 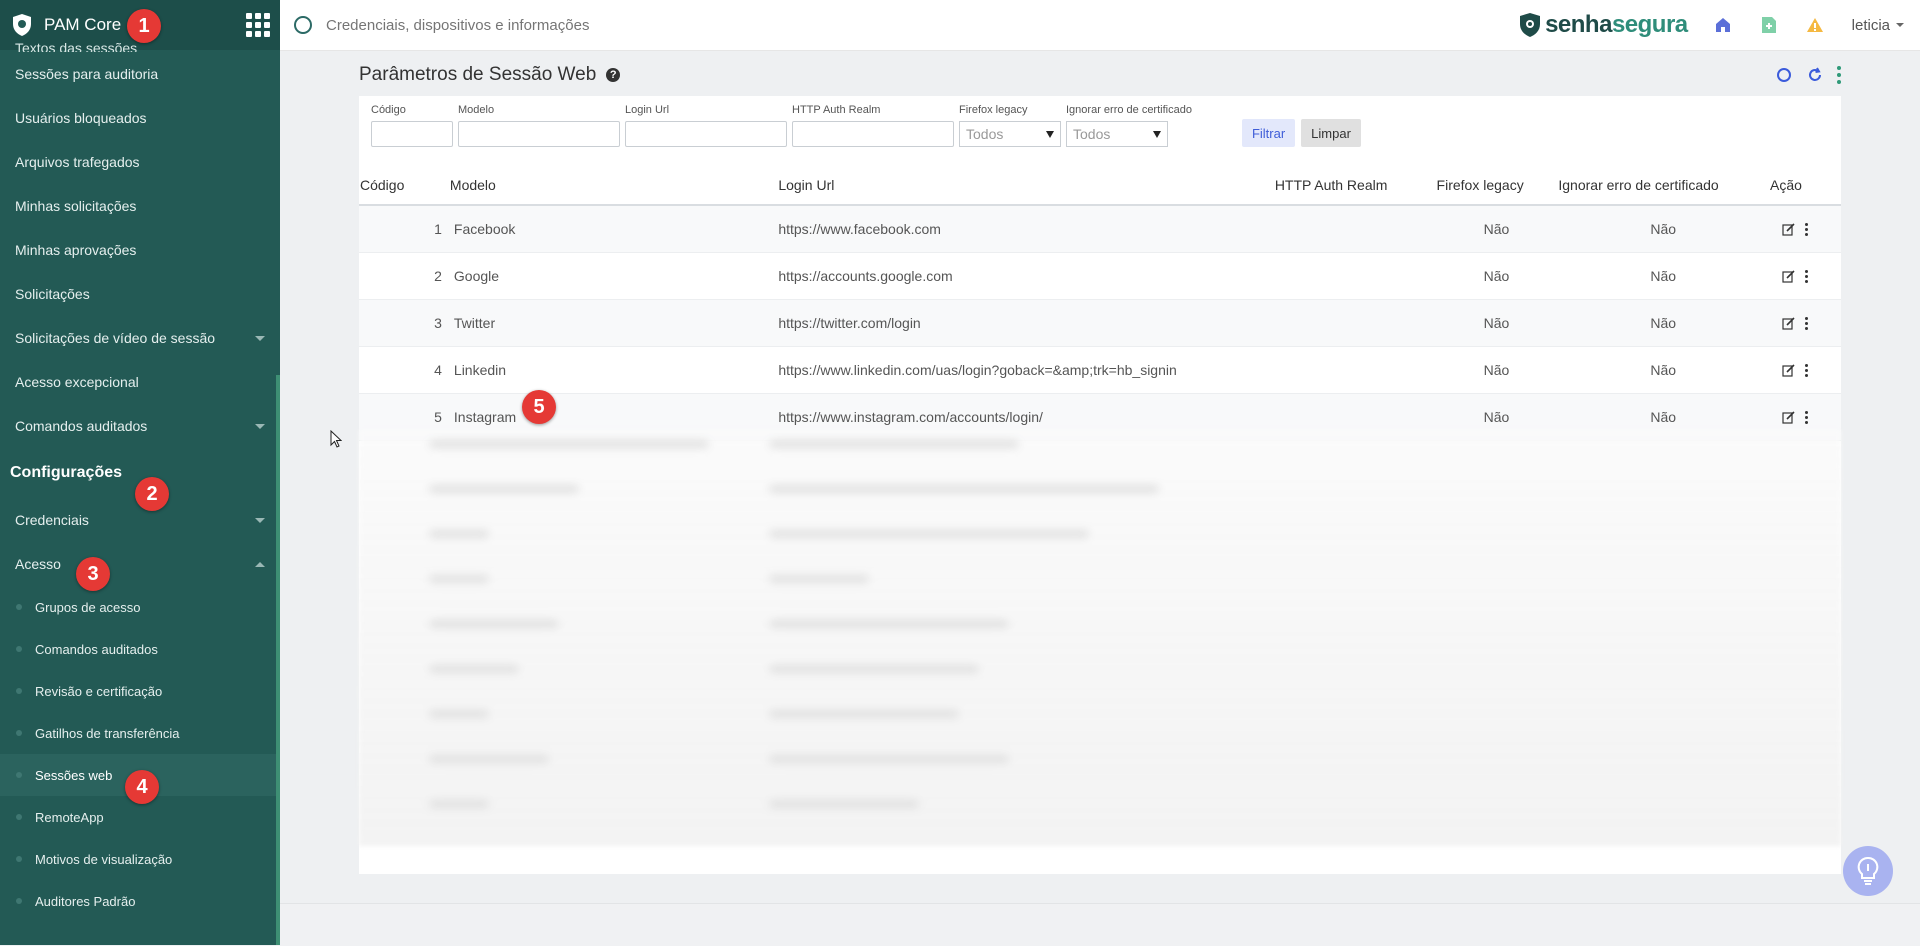 I want to click on sidebar-subitem: Comandos auditados, so click(x=140, y=649).